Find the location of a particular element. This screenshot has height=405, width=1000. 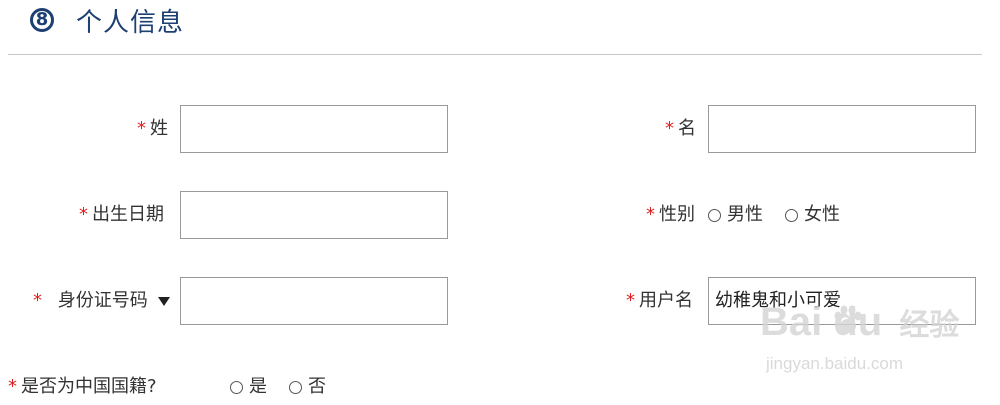

paw-logo-icon is located at coordinates (848, 319).